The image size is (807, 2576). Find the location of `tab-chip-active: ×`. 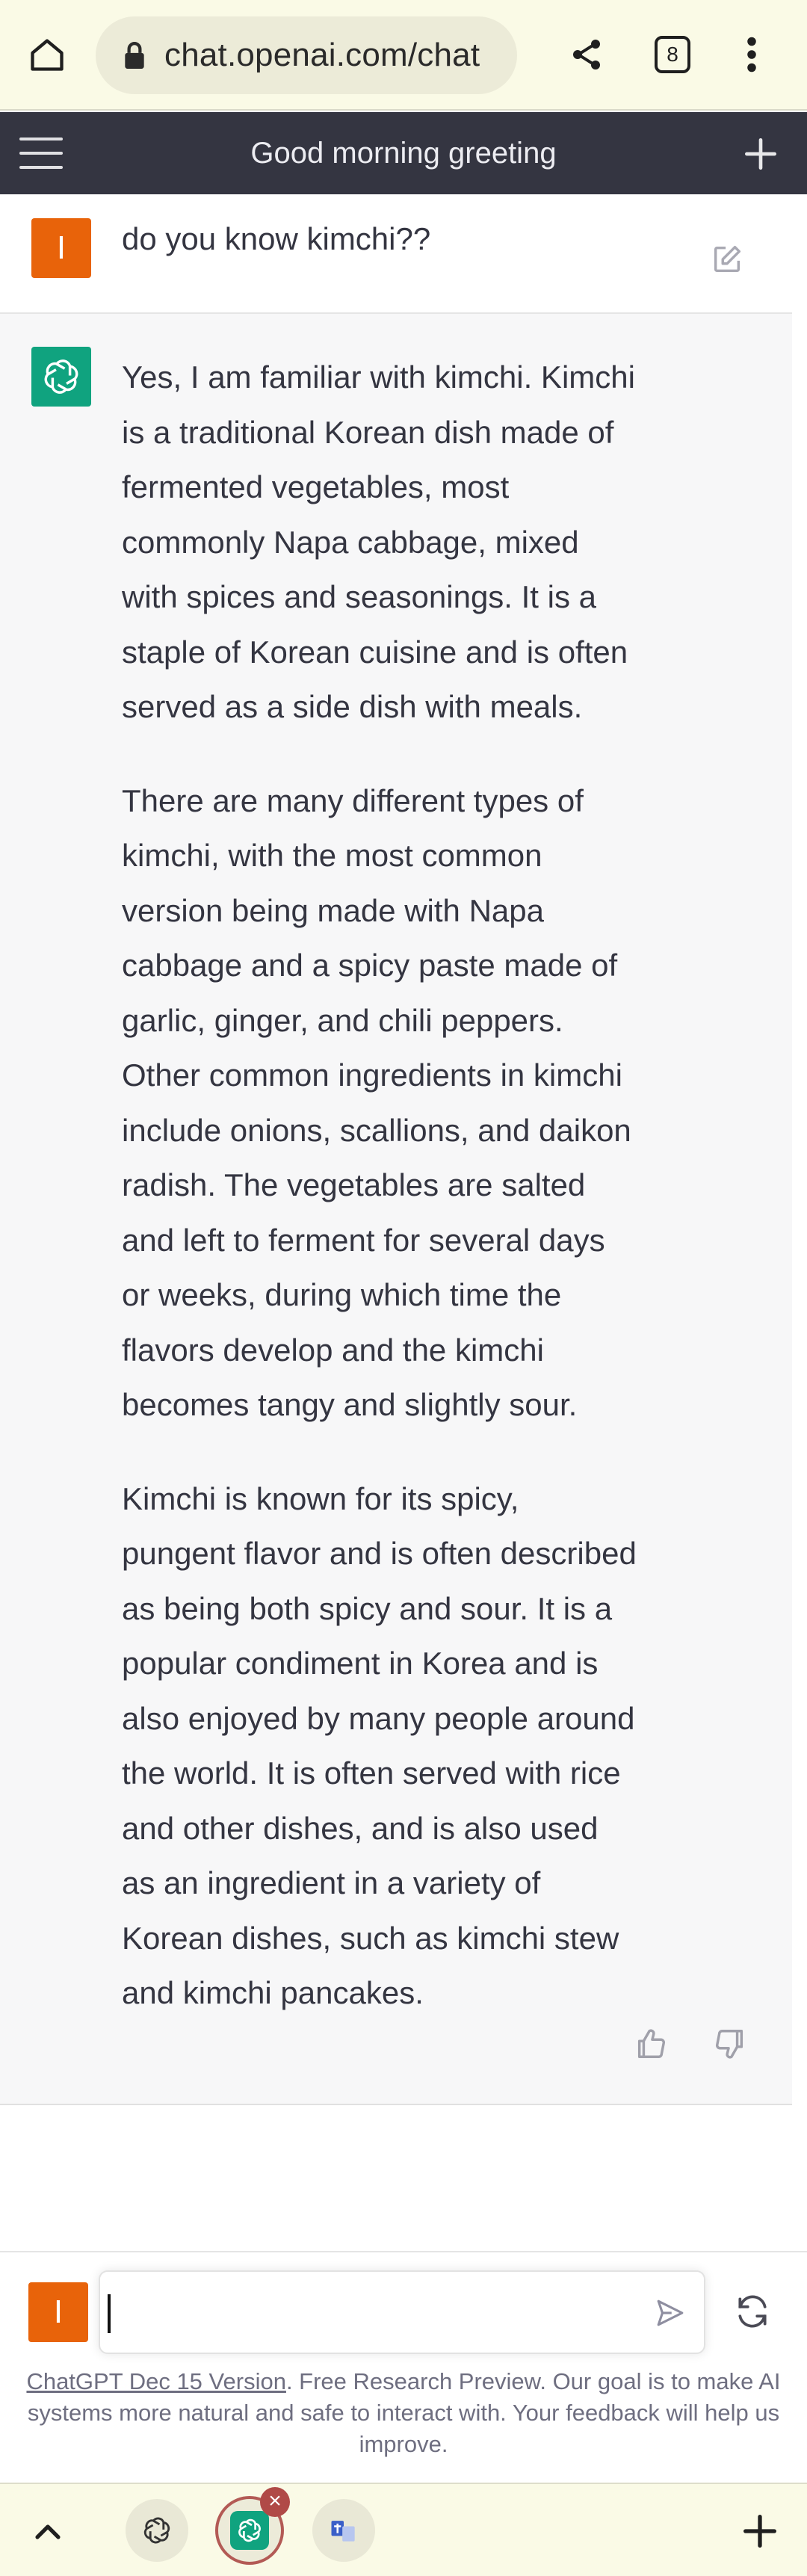

tab-chip-active: × is located at coordinates (253, 2526).